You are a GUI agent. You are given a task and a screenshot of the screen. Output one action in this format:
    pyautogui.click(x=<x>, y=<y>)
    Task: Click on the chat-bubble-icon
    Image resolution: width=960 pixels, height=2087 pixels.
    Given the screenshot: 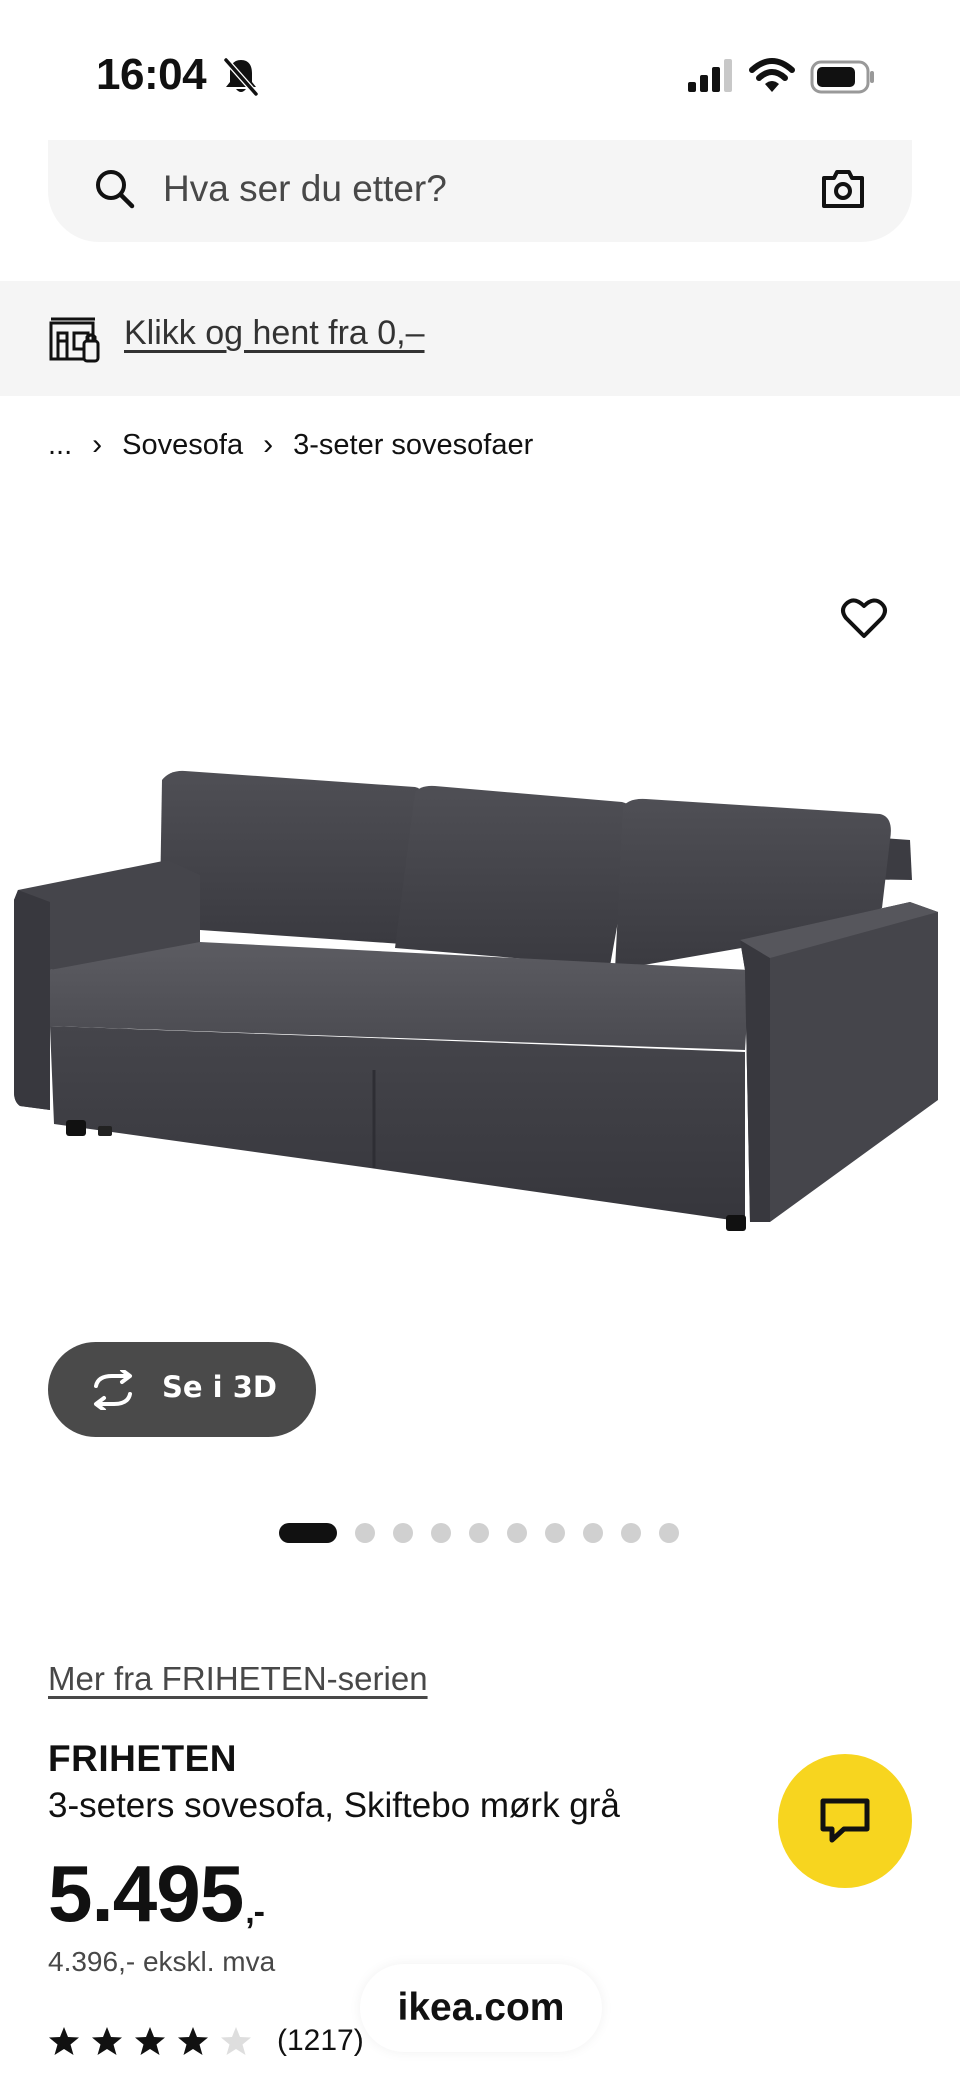 What is the action you would take?
    pyautogui.click(x=845, y=1820)
    